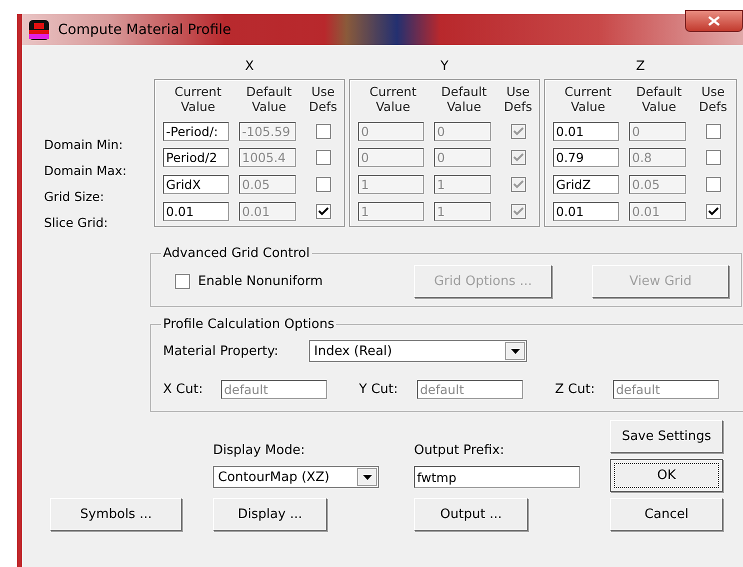  I want to click on row-label: Slice Grid:, so click(76, 223).